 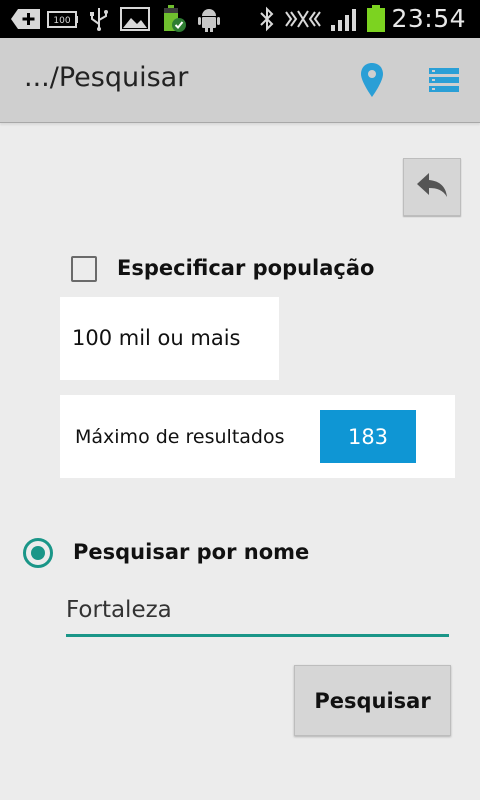 I want to click on back-button, so click(x=432, y=187).